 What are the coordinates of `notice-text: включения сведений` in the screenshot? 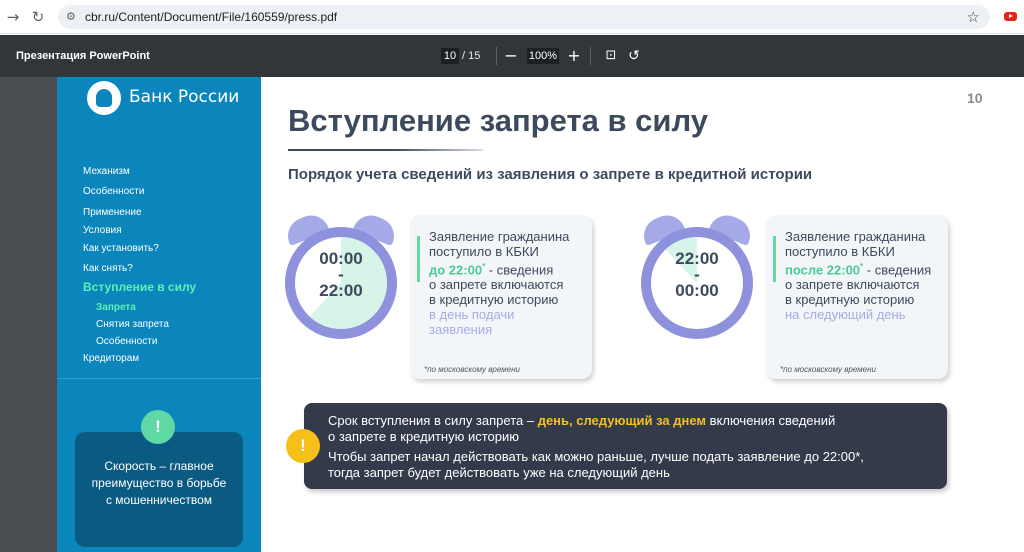 It's located at (771, 420).